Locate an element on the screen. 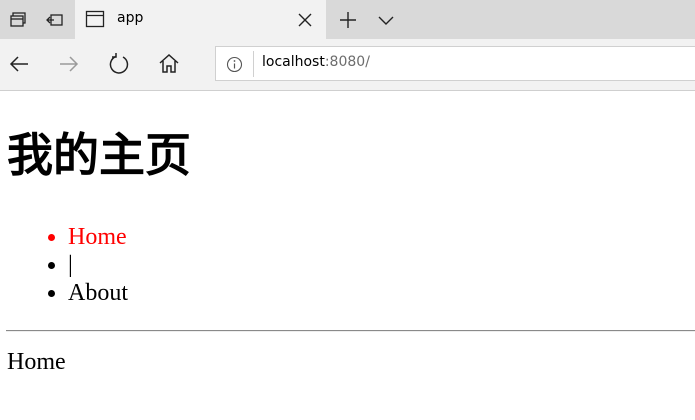  page-title: 我的主页 is located at coordinates (99, 155).